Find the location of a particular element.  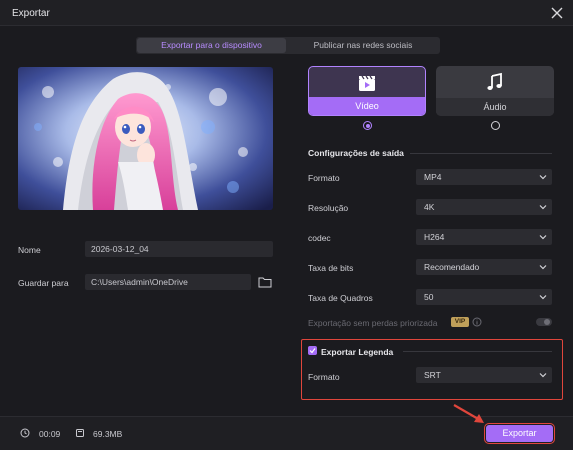

file-size-icon is located at coordinates (80, 433).